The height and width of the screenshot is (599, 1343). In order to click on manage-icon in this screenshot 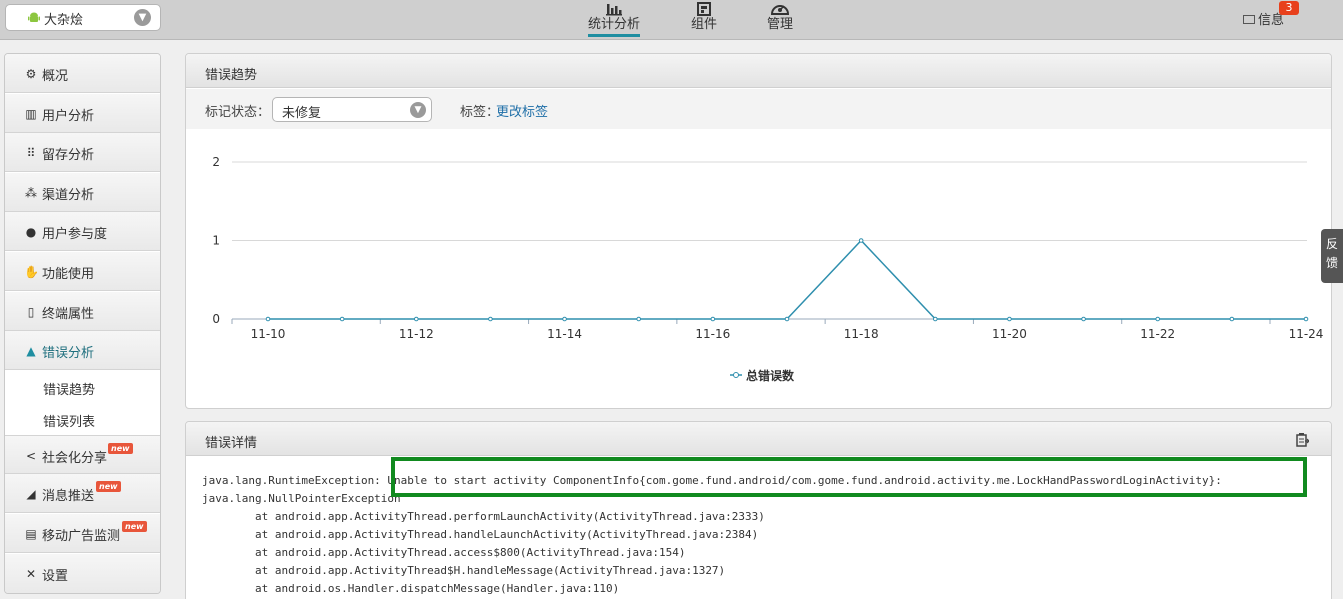, I will do `click(780, 10)`.